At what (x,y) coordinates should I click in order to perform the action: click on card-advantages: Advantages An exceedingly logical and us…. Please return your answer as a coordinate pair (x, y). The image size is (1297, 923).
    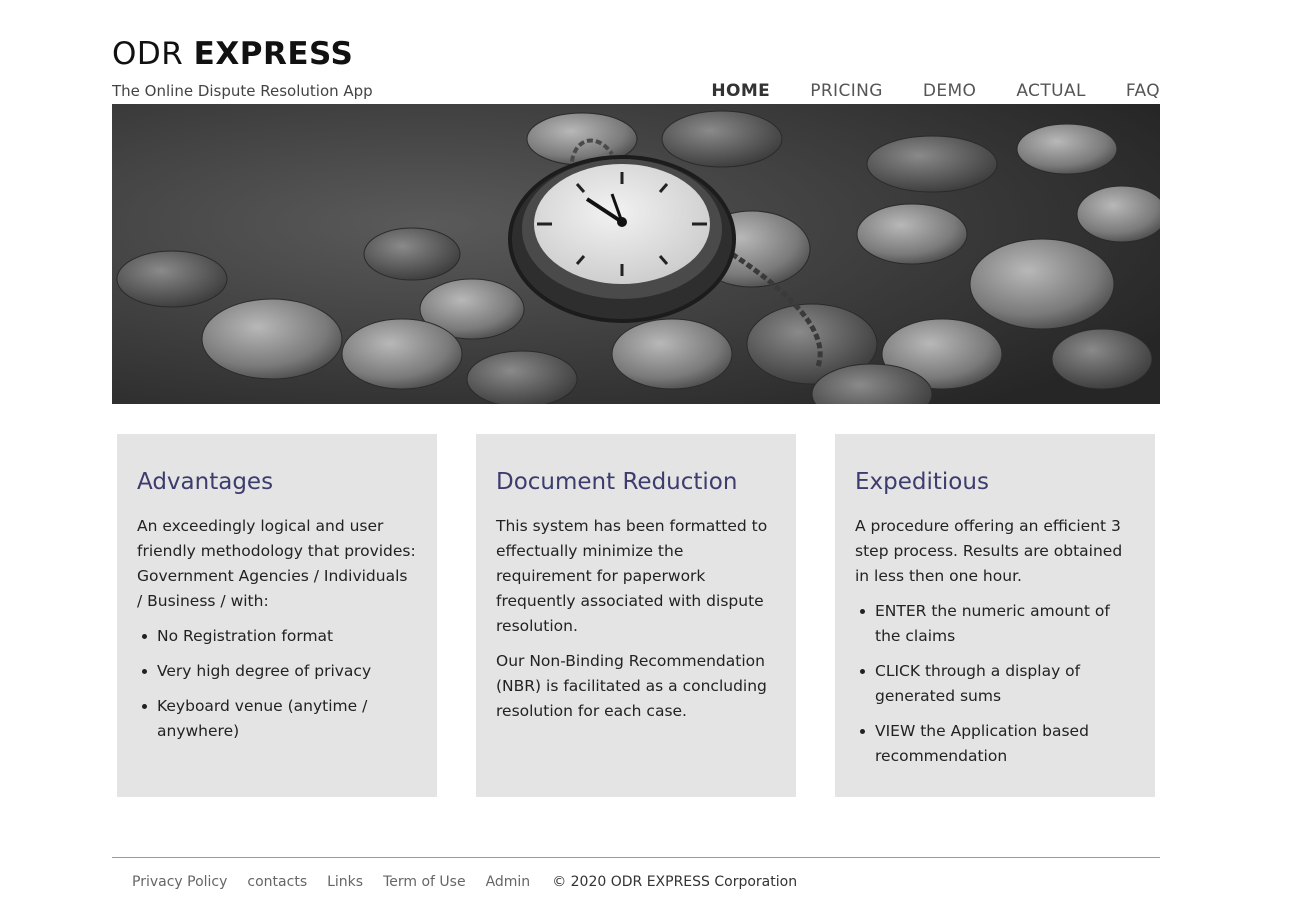
    Looking at the image, I should click on (277, 615).